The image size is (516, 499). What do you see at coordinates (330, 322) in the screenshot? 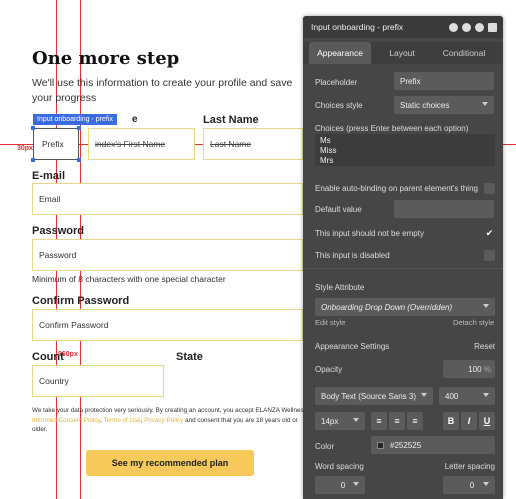
I see `edit-style-link: Edit style` at bounding box center [330, 322].